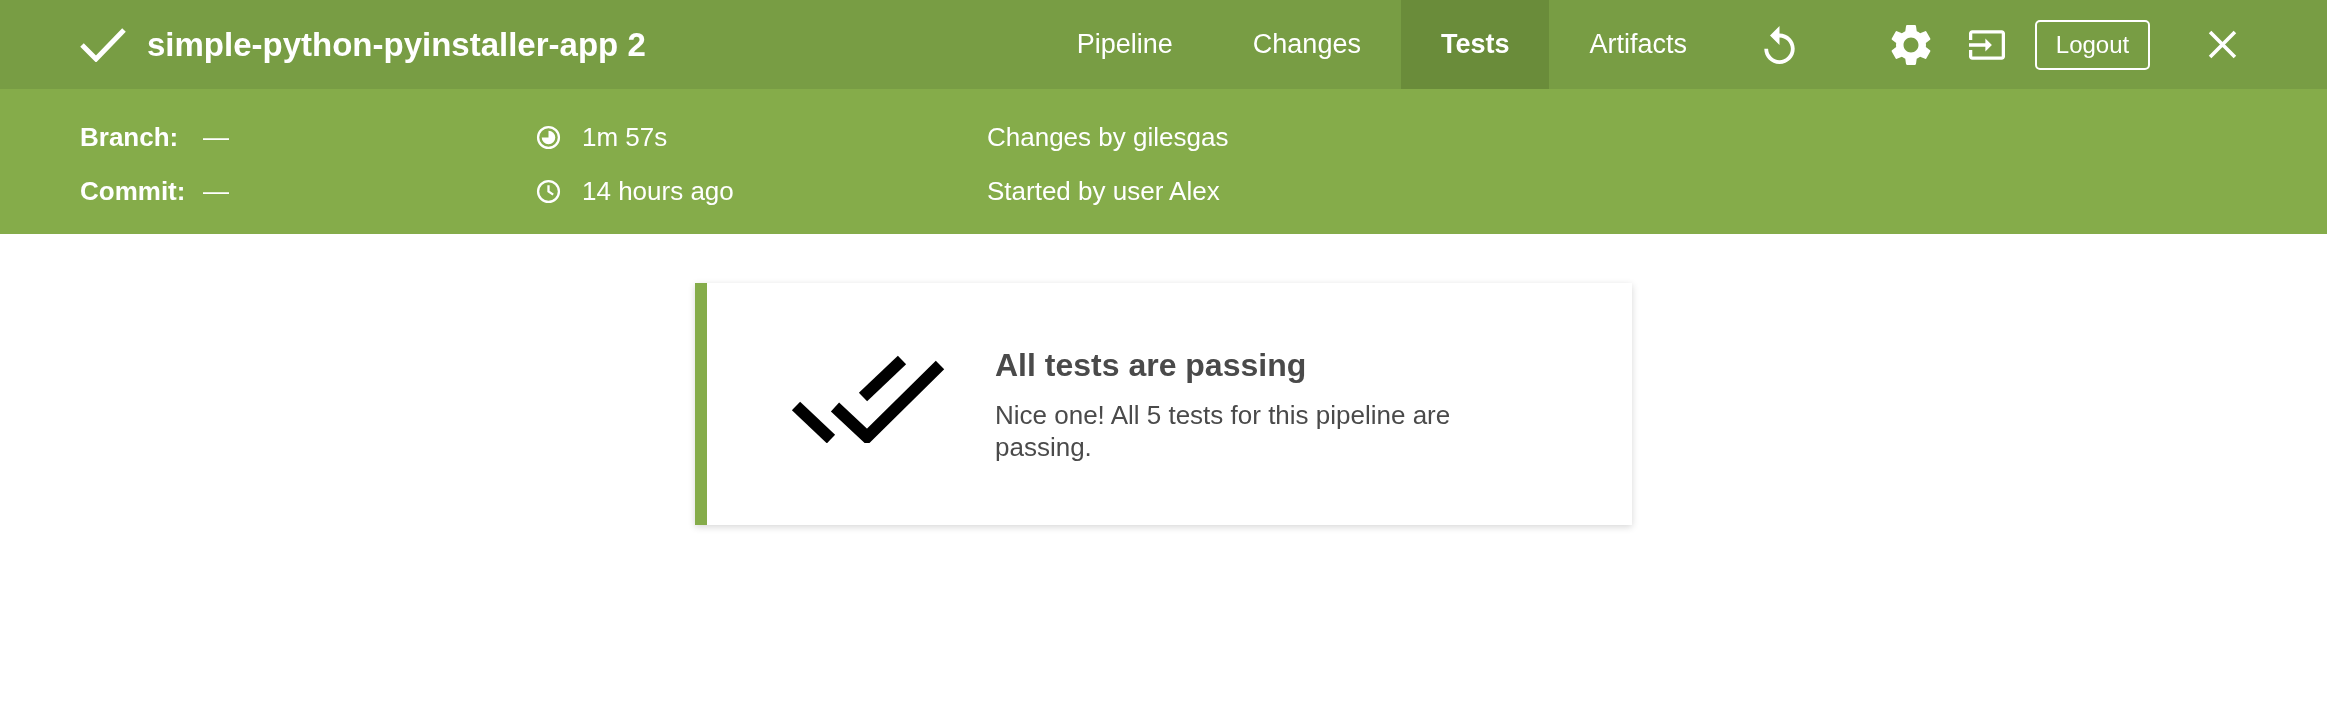 This screenshot has height=708, width=2327. I want to click on timelapse-icon, so click(548, 137).